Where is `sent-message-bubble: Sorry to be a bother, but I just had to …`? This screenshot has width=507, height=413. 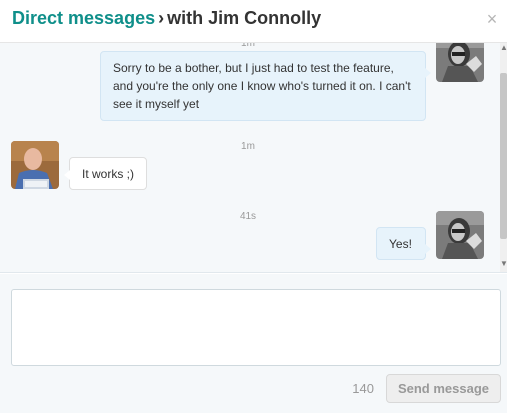 sent-message-bubble: Sorry to be a bother, but I just had to … is located at coordinates (265, 86).